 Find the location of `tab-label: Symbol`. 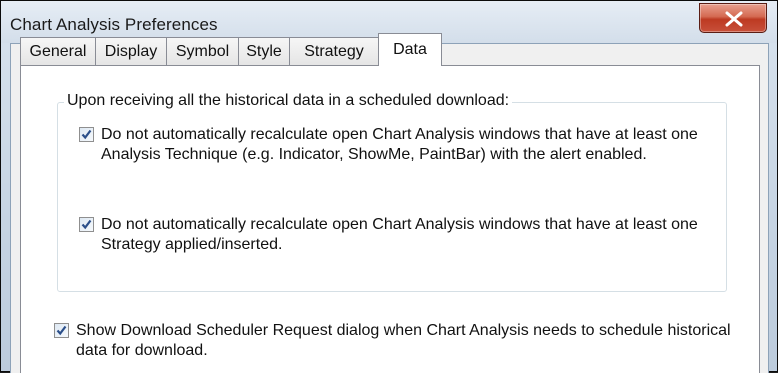

tab-label: Symbol is located at coordinates (202, 51).